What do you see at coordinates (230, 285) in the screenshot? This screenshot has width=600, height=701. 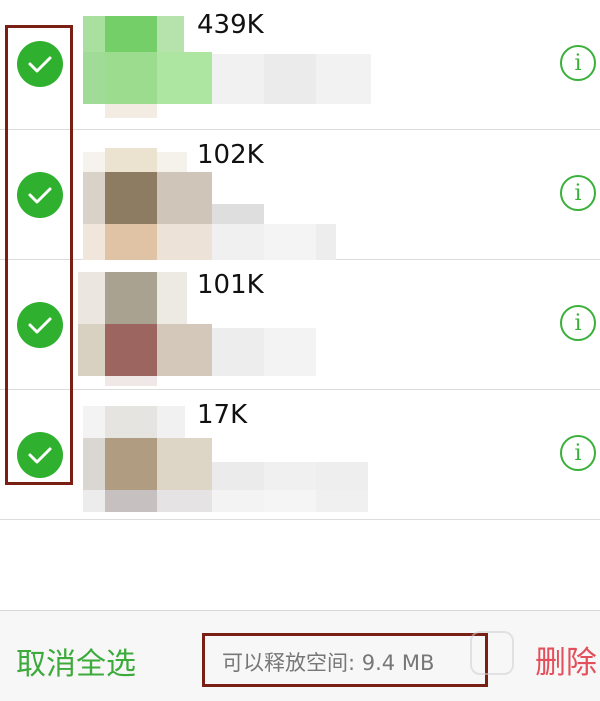 I see `file-size: 101K` at bounding box center [230, 285].